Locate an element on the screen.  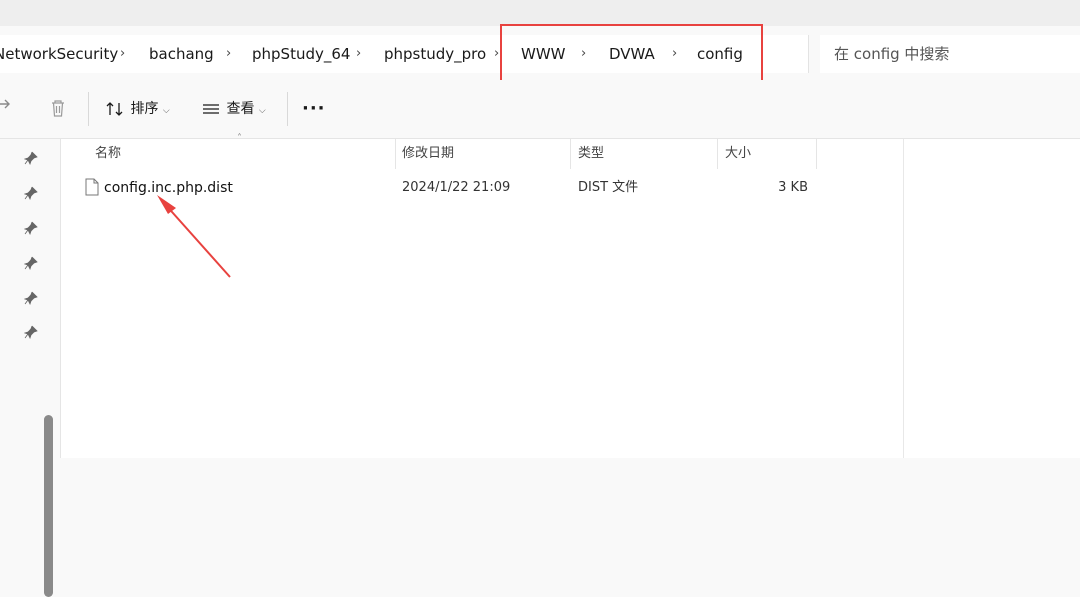
annotation-arrow is located at coordinates (194, 236).